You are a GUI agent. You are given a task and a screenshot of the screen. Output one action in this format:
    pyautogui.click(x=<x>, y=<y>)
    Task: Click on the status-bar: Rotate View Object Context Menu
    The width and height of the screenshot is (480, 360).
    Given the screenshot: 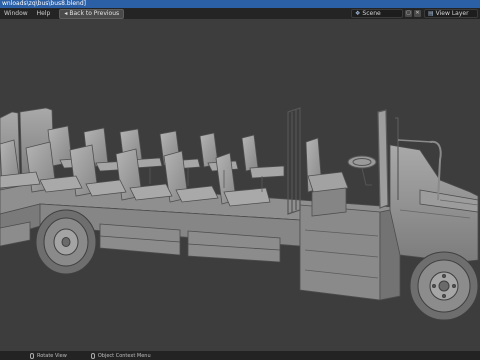 What is the action you would take?
    pyautogui.click(x=240, y=355)
    